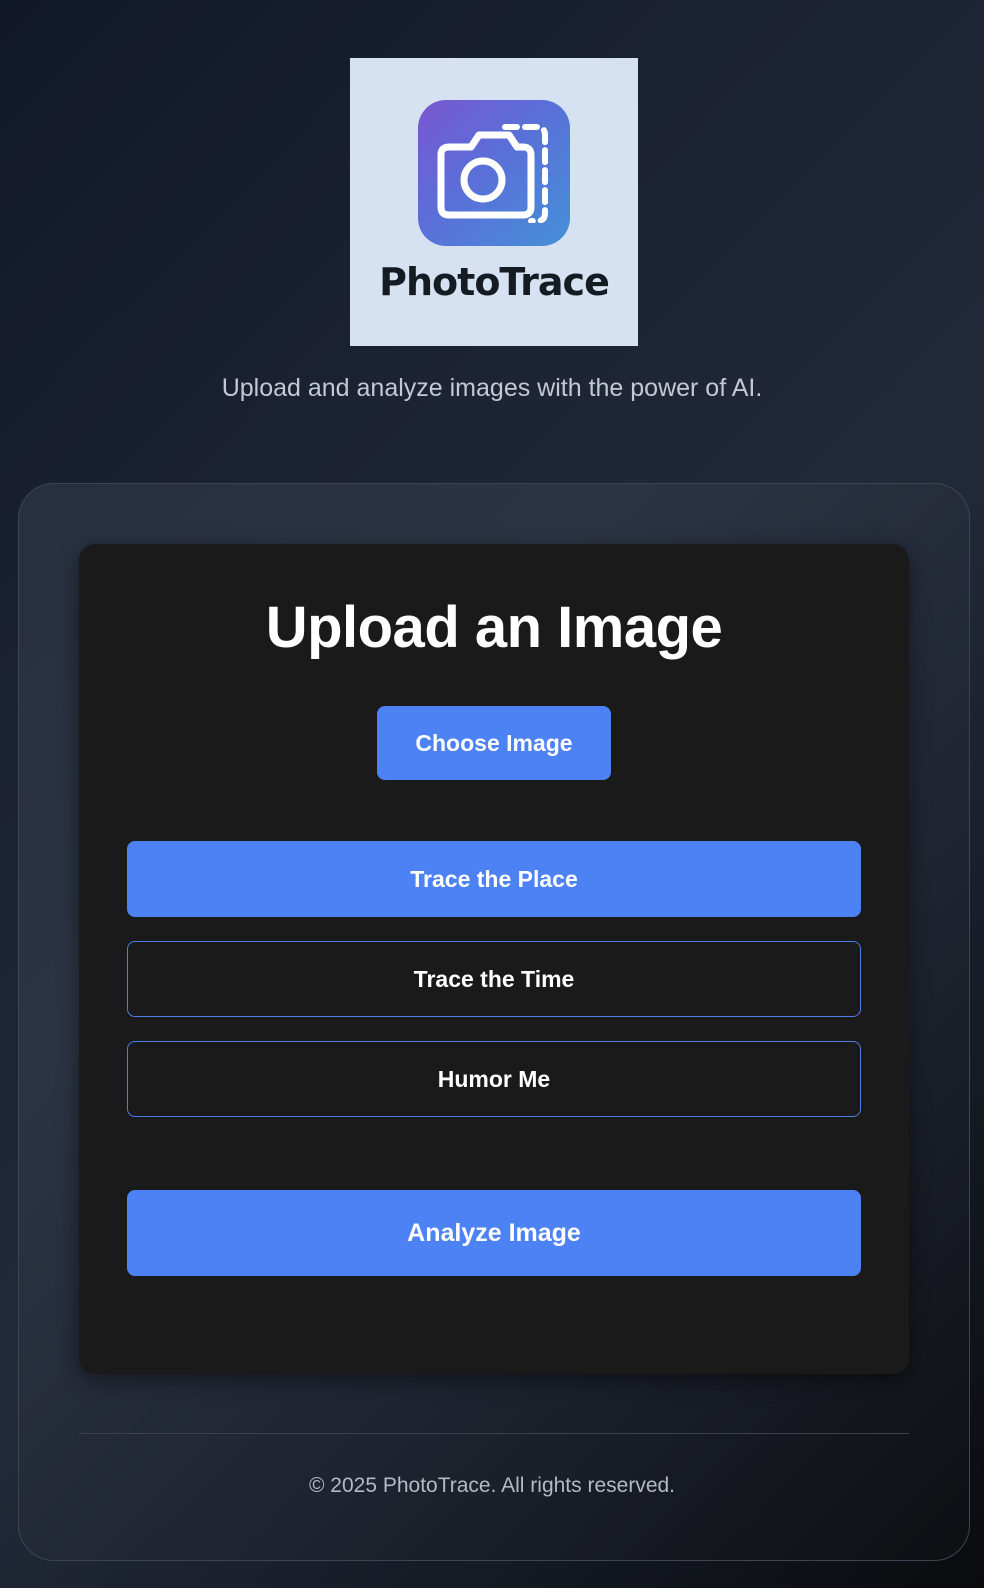 Image resolution: width=984 pixels, height=1588 pixels. Describe the element at coordinates (494, 1233) in the screenshot. I see `analyze-image-button: Analyze Image` at that location.